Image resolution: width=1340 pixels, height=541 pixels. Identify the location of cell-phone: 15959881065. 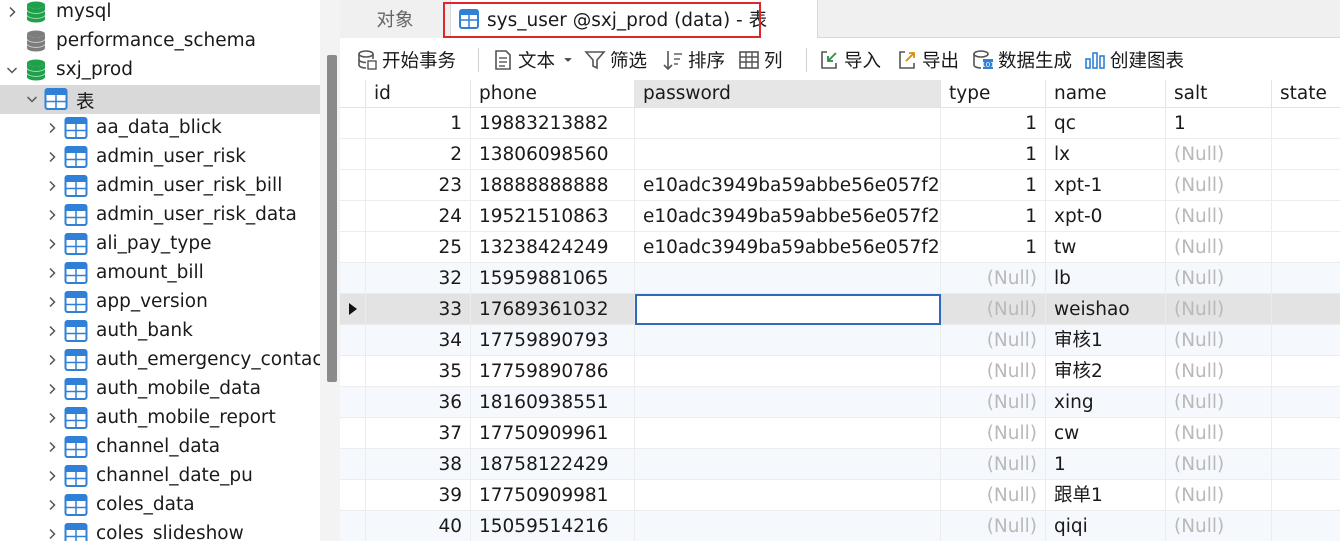
(553, 278).